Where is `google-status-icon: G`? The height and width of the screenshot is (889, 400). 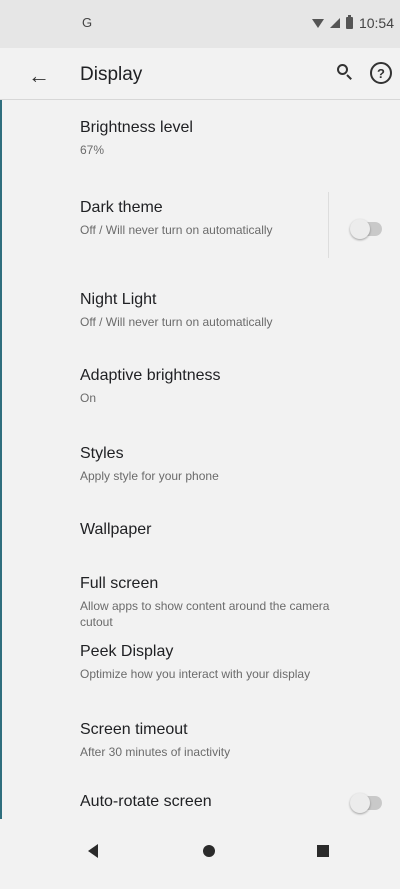 google-status-icon: G is located at coordinates (87, 22).